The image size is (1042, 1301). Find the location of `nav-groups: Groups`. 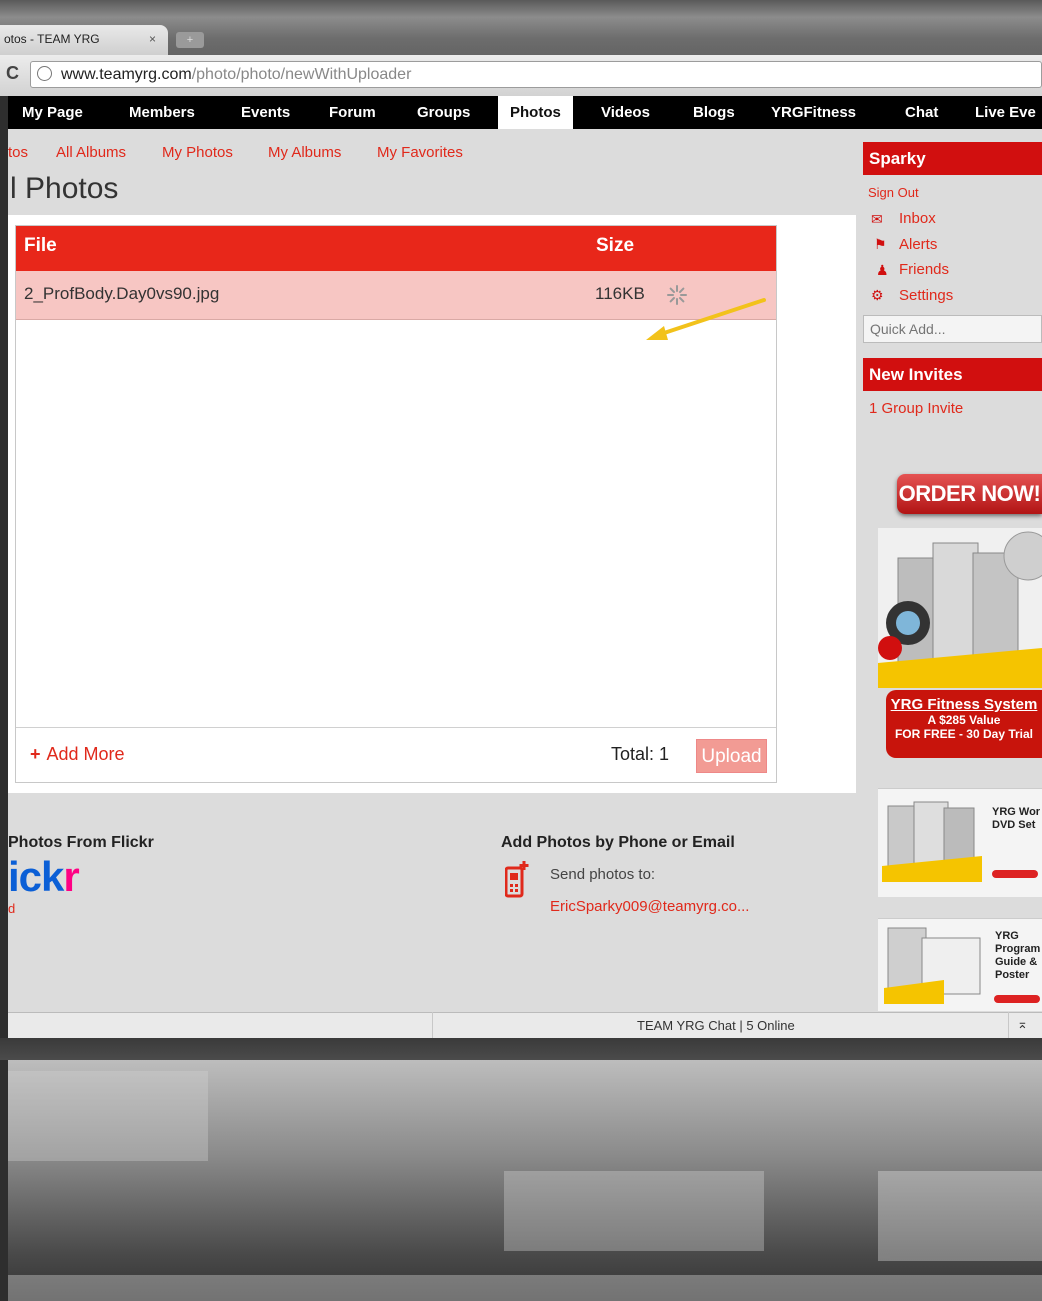

nav-groups: Groups is located at coordinates (443, 112).